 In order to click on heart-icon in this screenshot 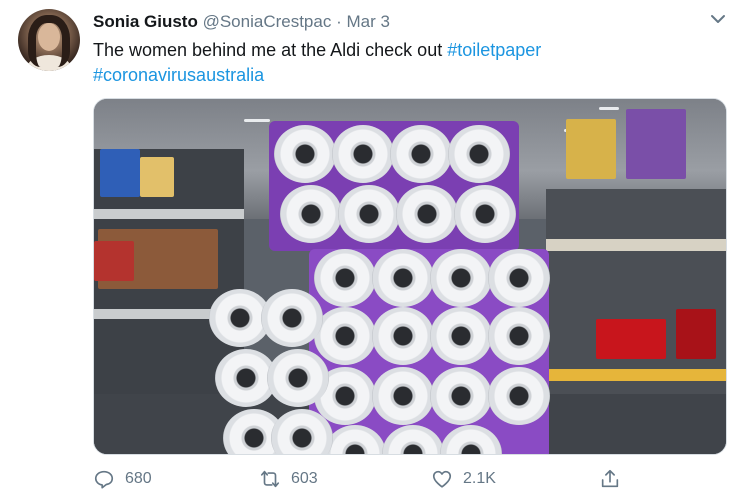, I will do `click(442, 479)`.